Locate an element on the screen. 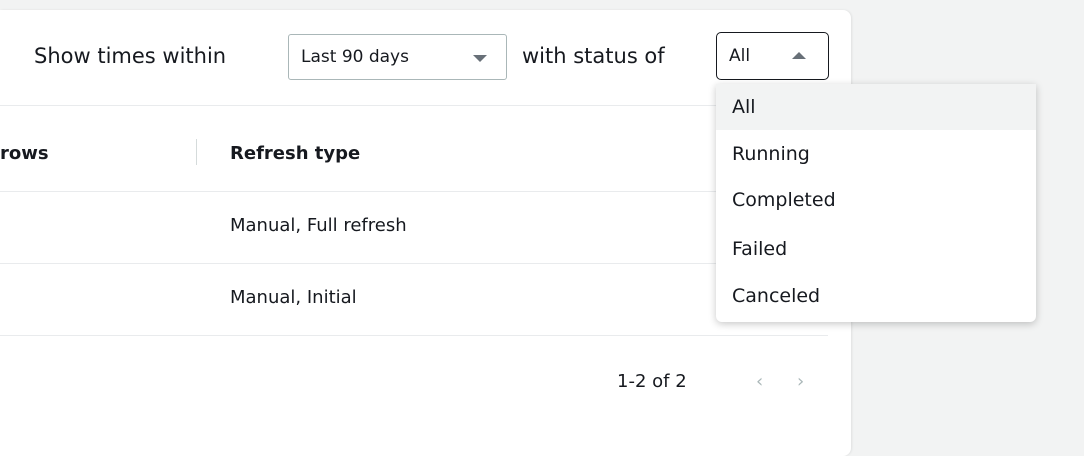  filter-middle-text: with status of is located at coordinates (593, 56).